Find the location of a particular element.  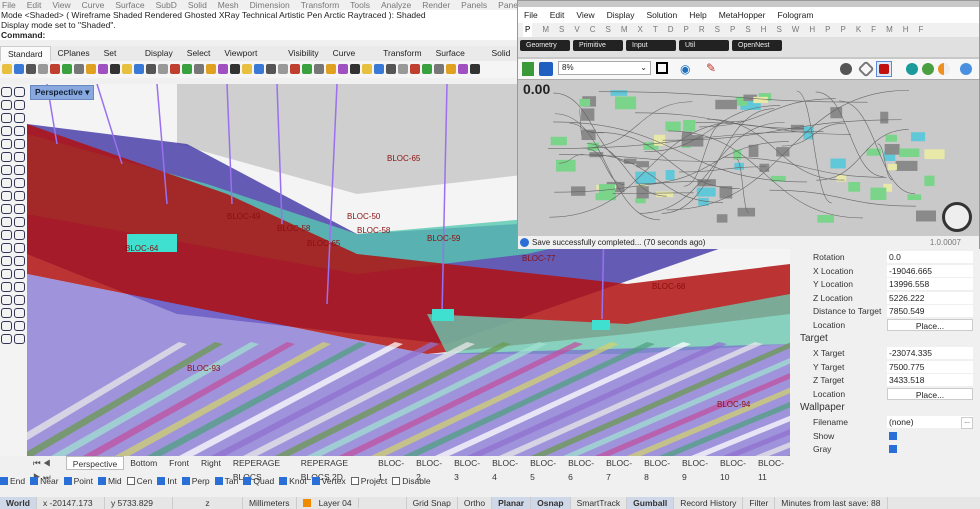

viewport-tab: BLOC-9 is located at coordinates (695, 469).